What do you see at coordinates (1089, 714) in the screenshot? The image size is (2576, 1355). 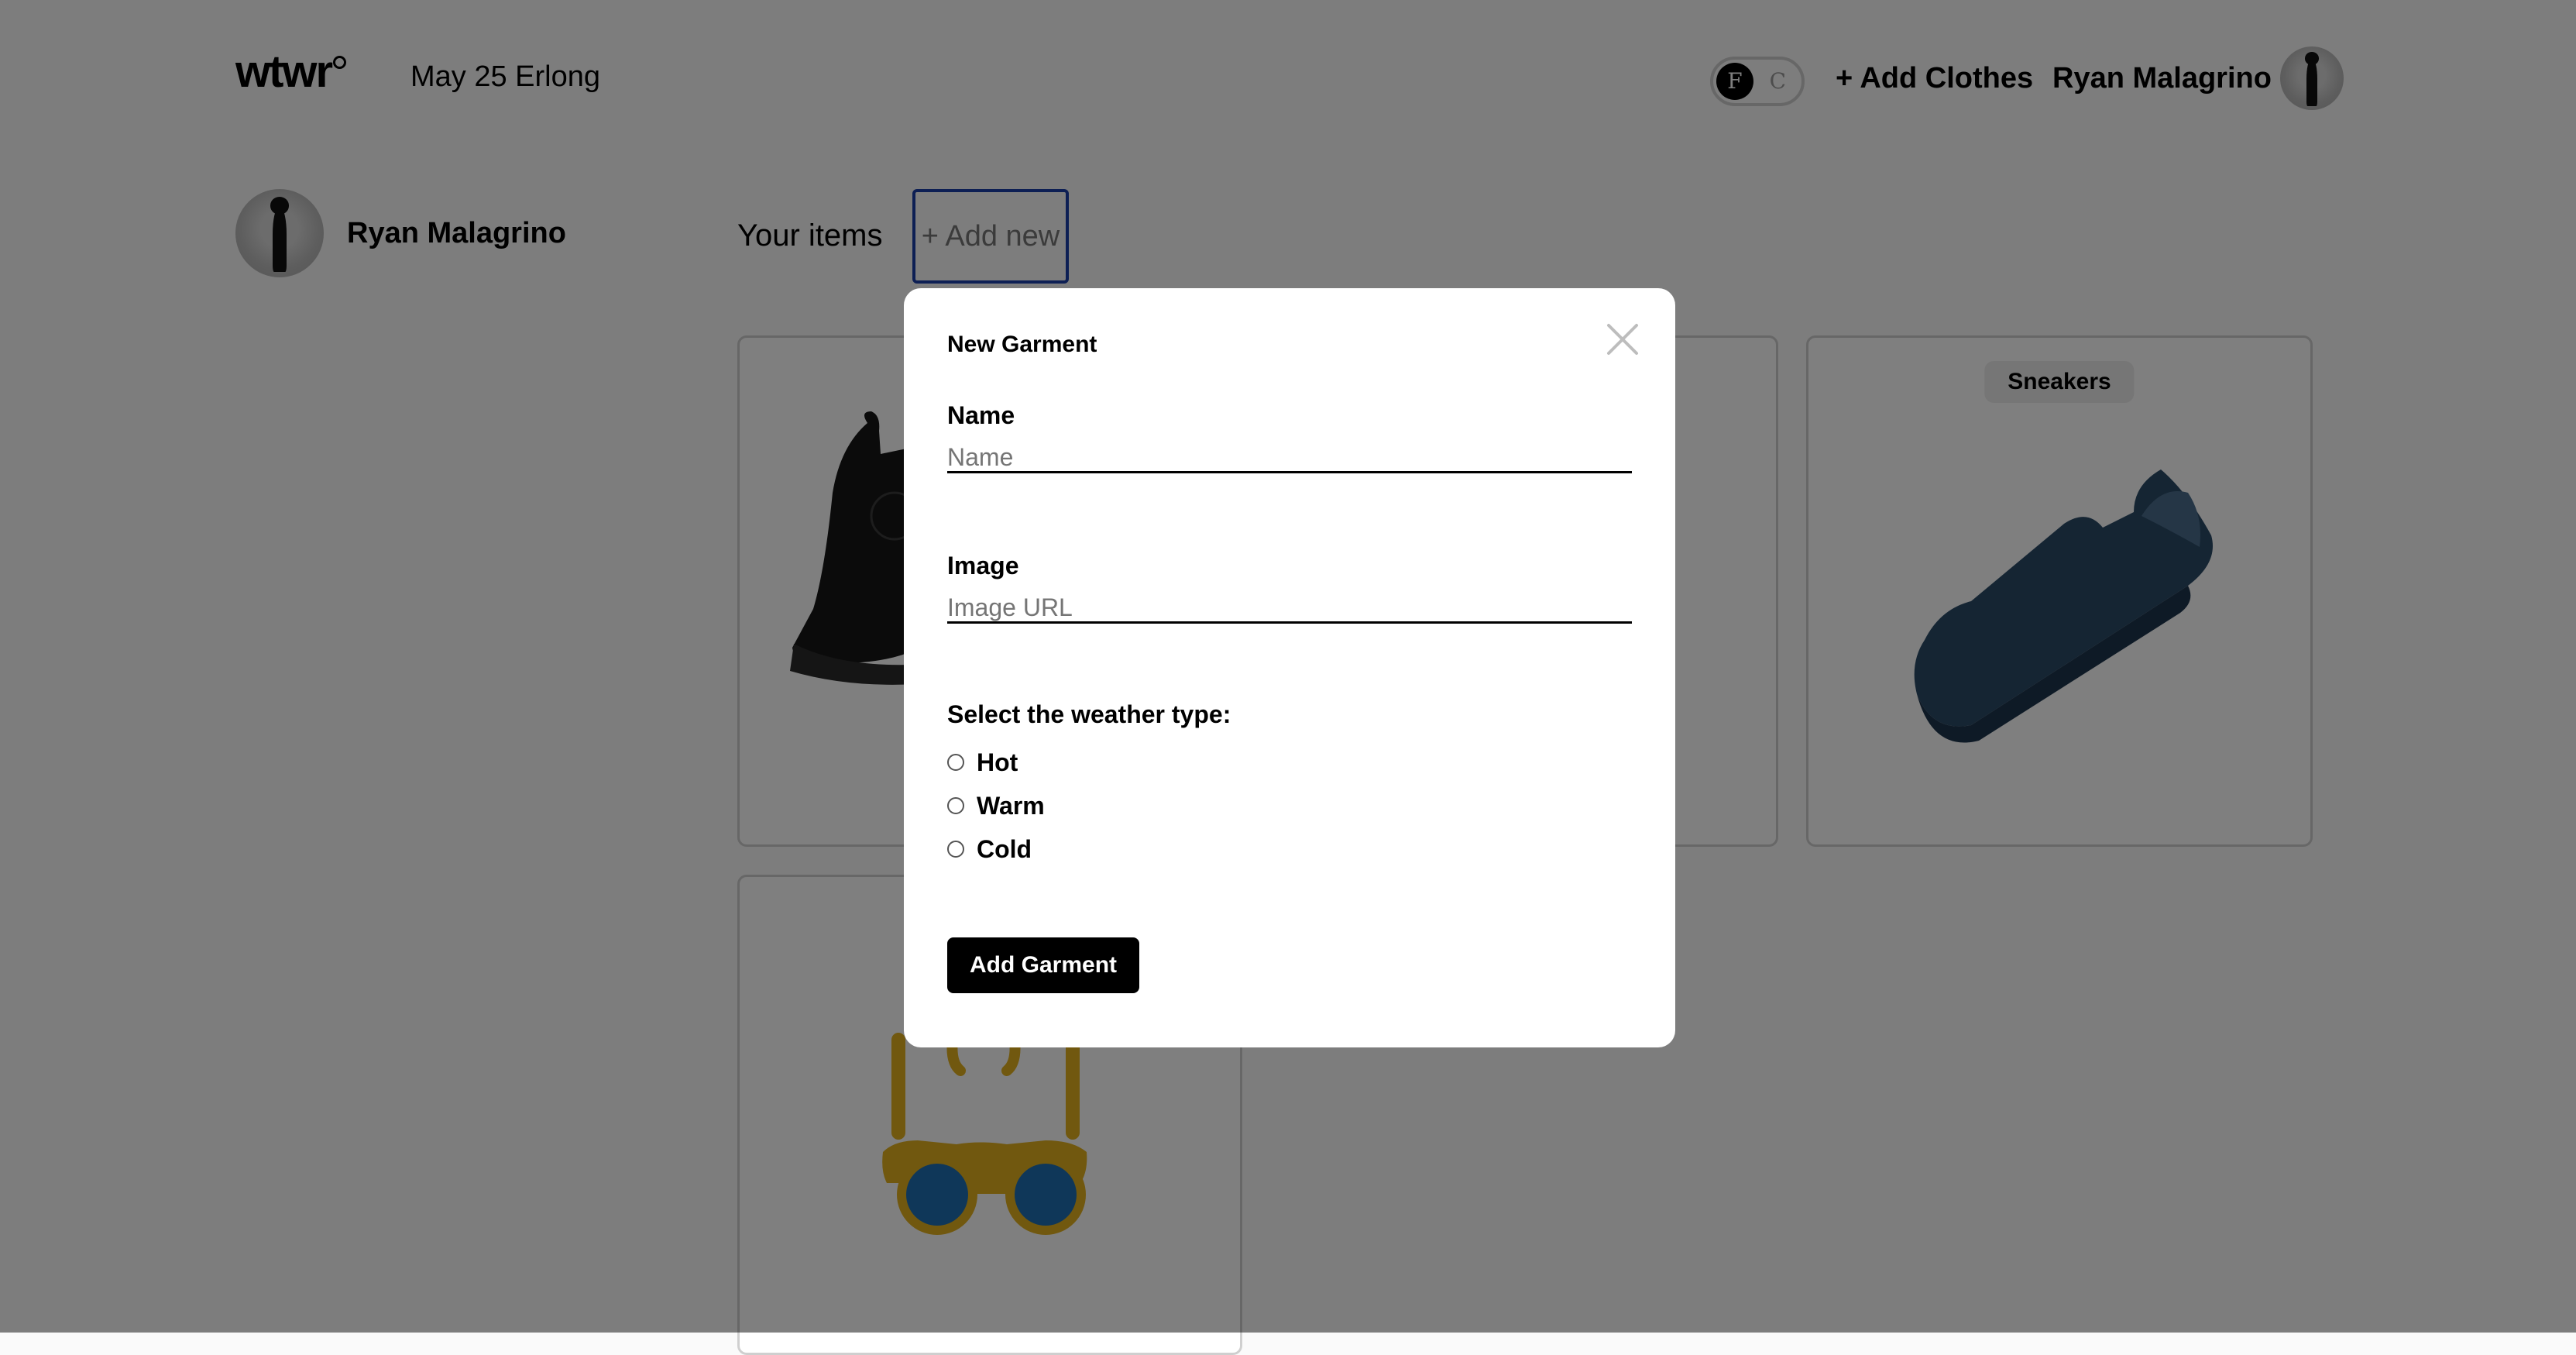 I see `weather-type-label: Select the weather type:` at bounding box center [1089, 714].